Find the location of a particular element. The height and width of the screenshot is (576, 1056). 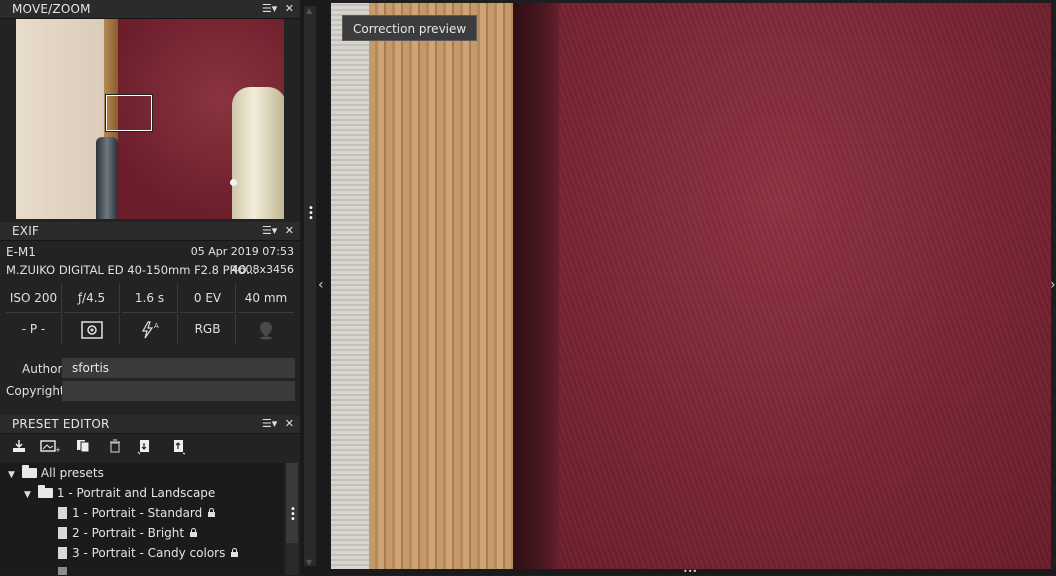

tree-item-label: 2 - Portrait - Bright is located at coordinates (128, 533).